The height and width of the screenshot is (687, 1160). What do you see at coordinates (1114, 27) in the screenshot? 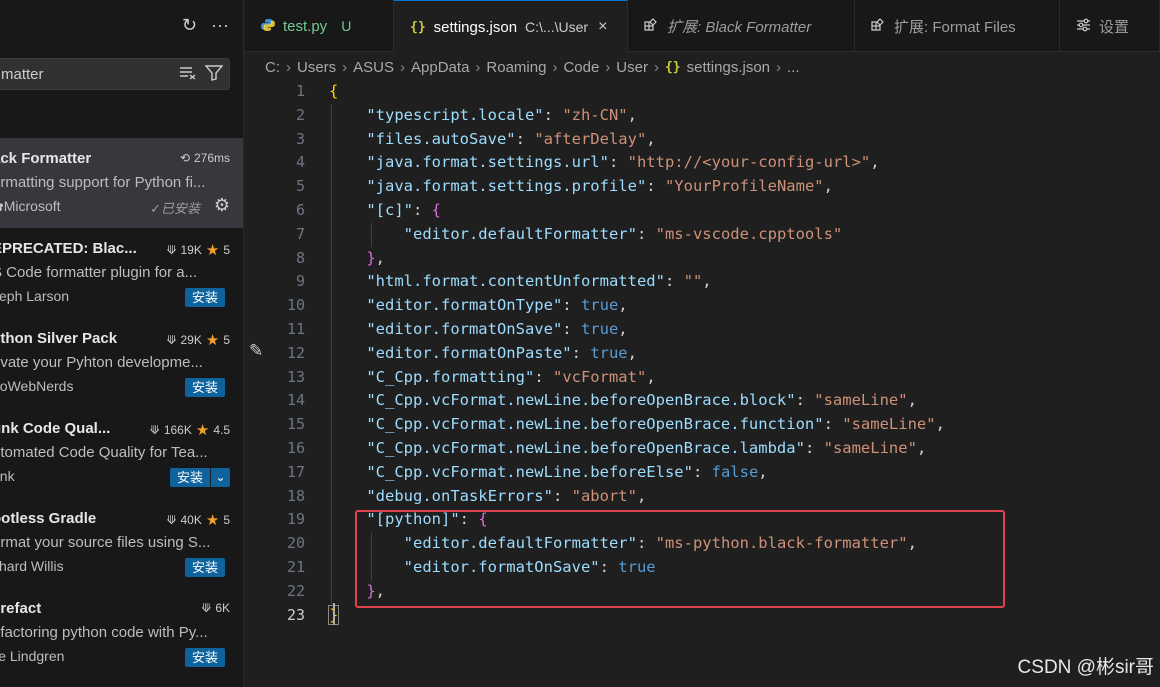
I see `tab-label: 设置` at bounding box center [1114, 27].